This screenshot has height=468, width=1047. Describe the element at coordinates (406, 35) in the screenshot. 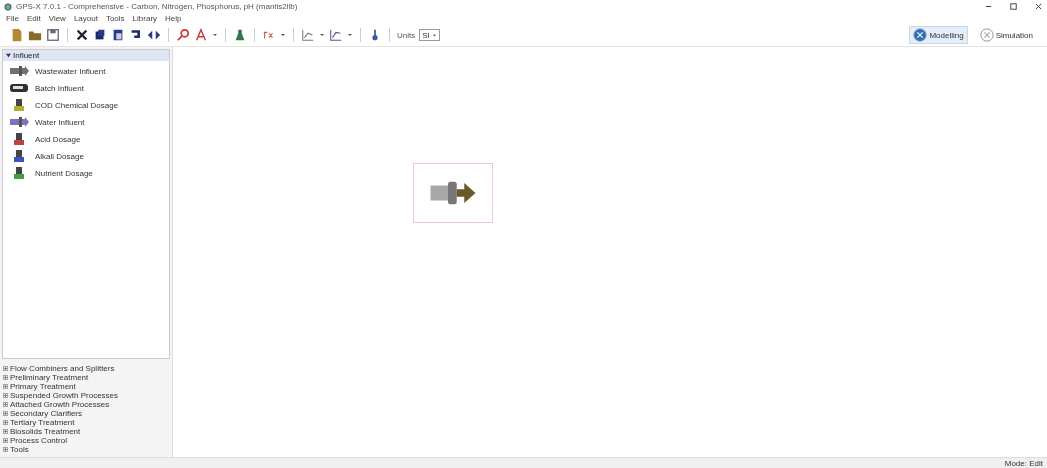

I see `units-label: Units` at that location.